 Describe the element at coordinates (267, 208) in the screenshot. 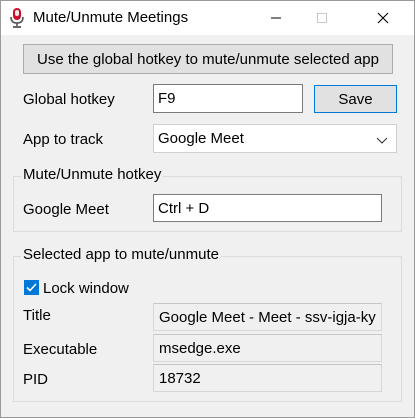

I see `google-meet-hotkey-field: Ctrl + D` at that location.